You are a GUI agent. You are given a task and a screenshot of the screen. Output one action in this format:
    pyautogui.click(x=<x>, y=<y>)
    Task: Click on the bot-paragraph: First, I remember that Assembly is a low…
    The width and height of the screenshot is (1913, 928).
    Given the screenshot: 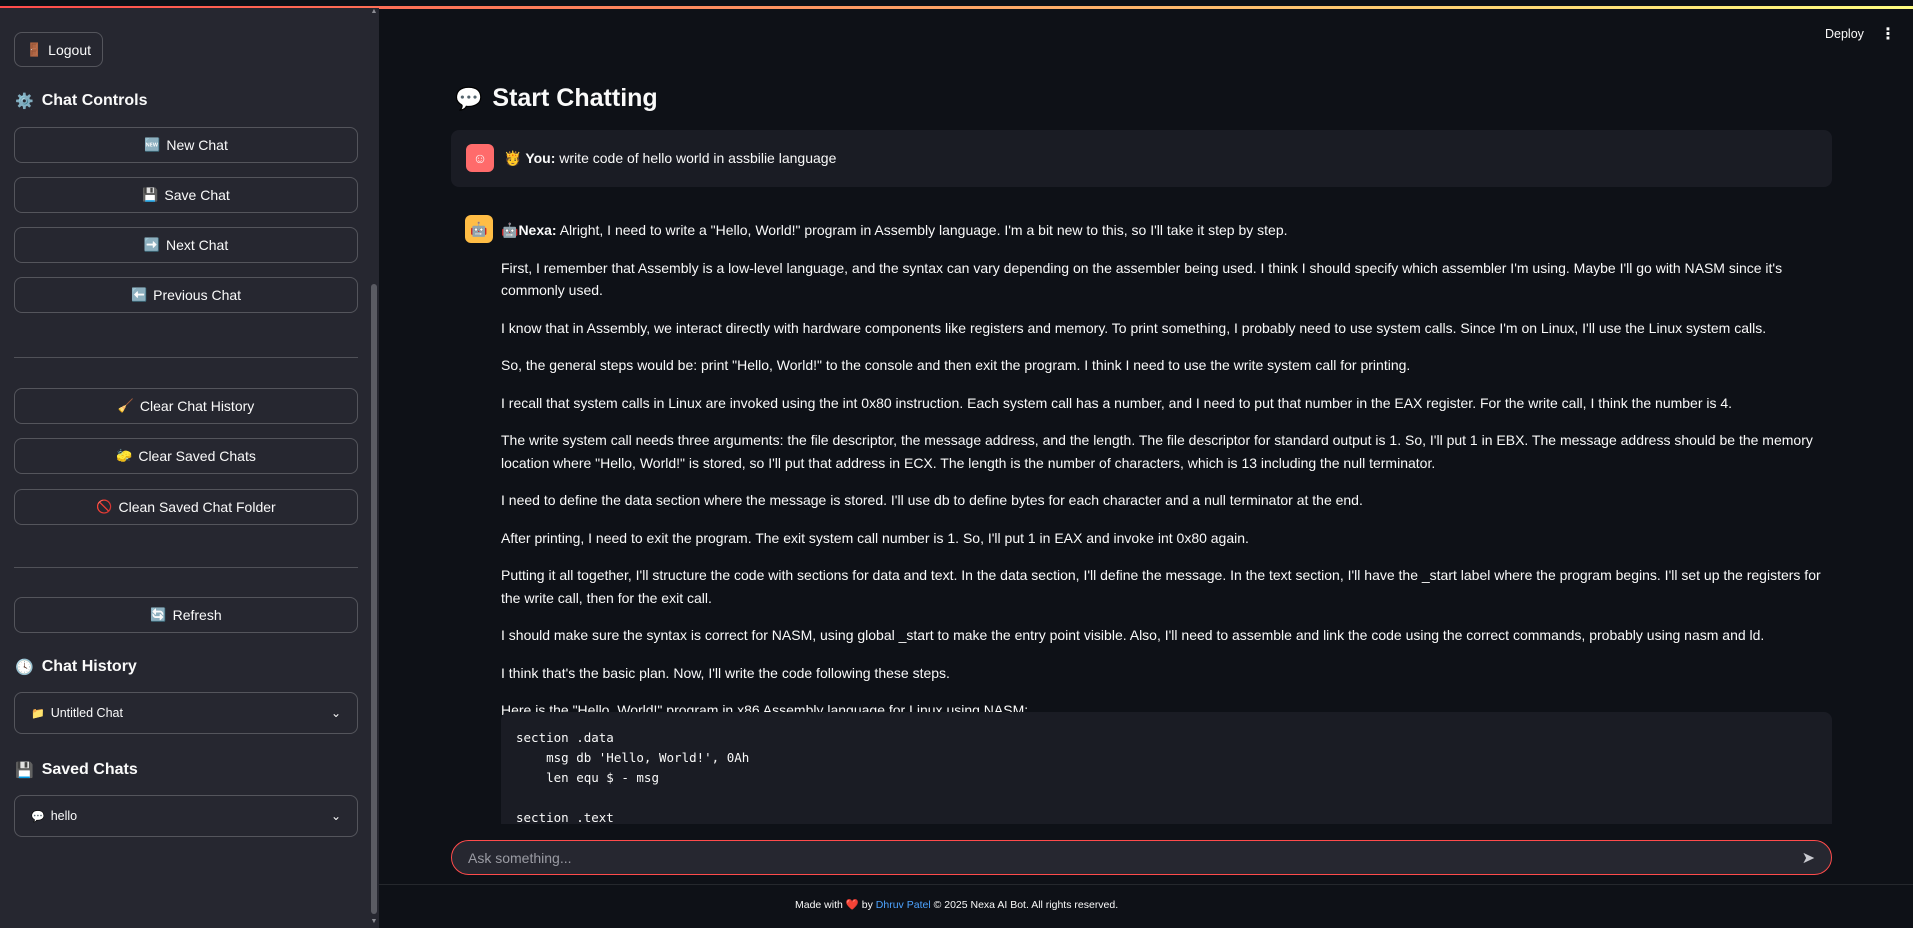 What is the action you would take?
    pyautogui.click(x=1142, y=279)
    